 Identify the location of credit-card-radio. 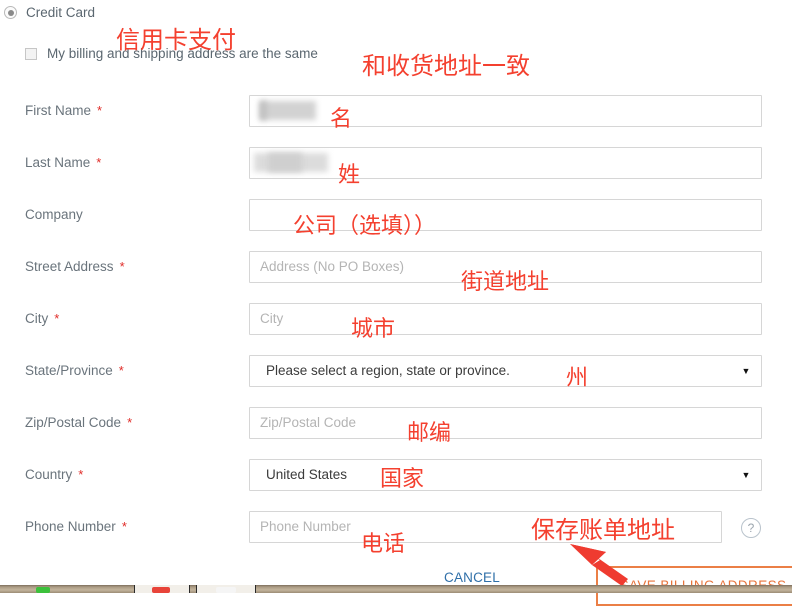
(10, 12).